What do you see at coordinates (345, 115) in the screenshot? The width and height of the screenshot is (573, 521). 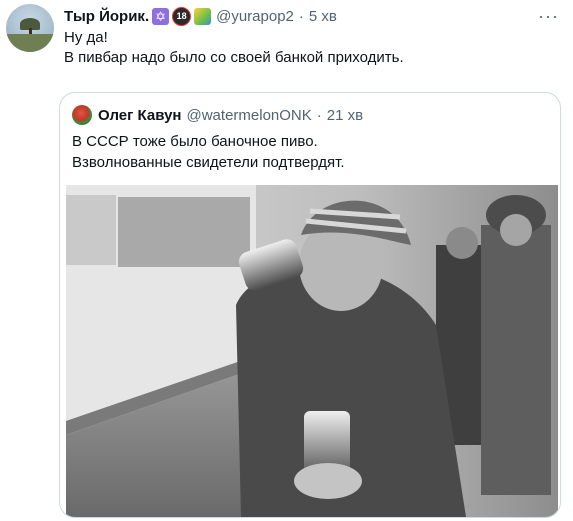 I see `quoted-tweet-time: 21 хв` at bounding box center [345, 115].